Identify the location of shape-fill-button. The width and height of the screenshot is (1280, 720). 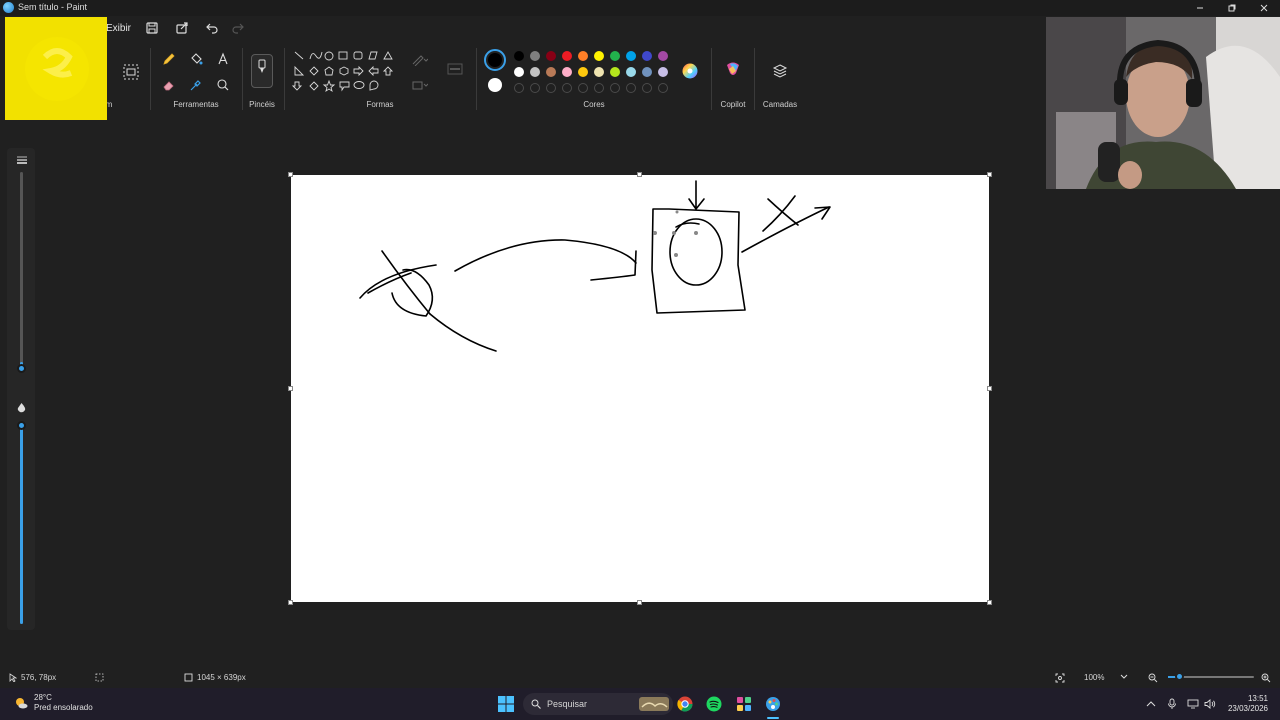
(420, 85).